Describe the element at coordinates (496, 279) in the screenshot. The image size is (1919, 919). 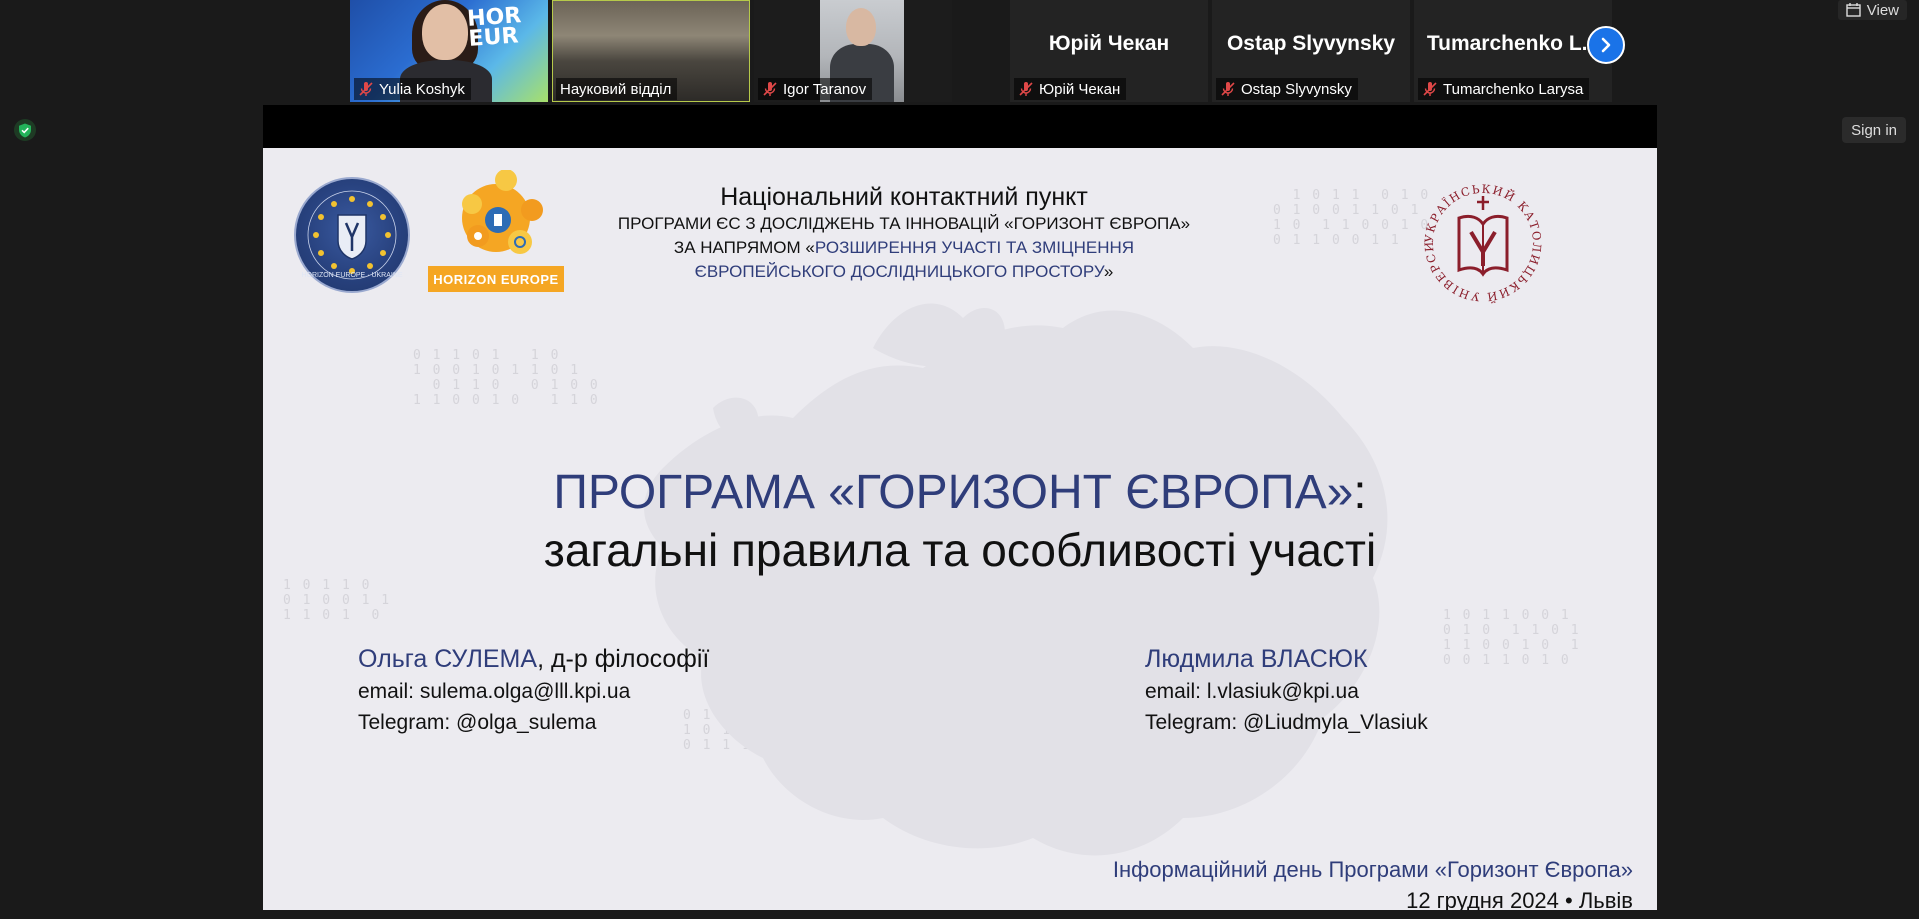
I see `horizon-europe-wordmark: HORIZON EUROPE` at that location.